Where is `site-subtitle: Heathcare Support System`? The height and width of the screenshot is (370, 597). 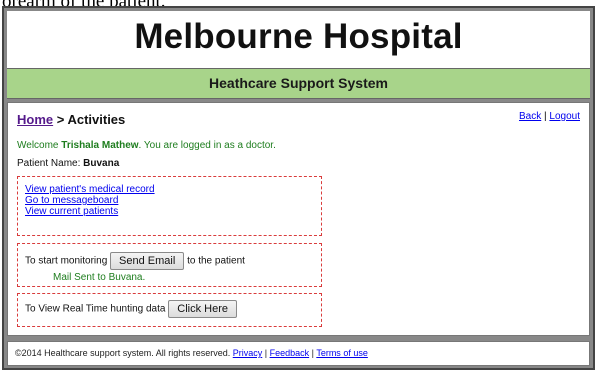
site-subtitle: Heathcare Support System is located at coordinates (298, 83).